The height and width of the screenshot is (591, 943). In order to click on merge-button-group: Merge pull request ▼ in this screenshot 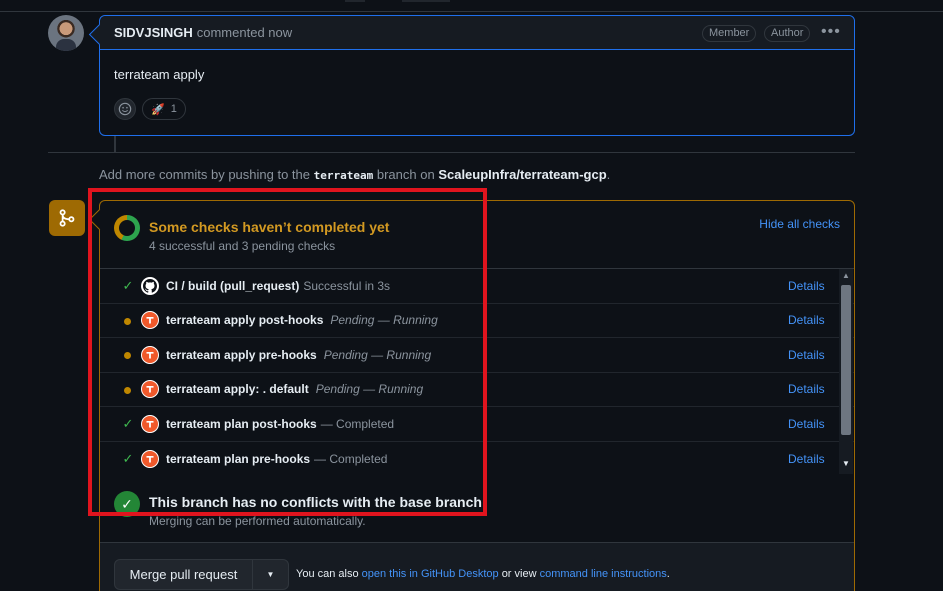, I will do `click(201, 574)`.